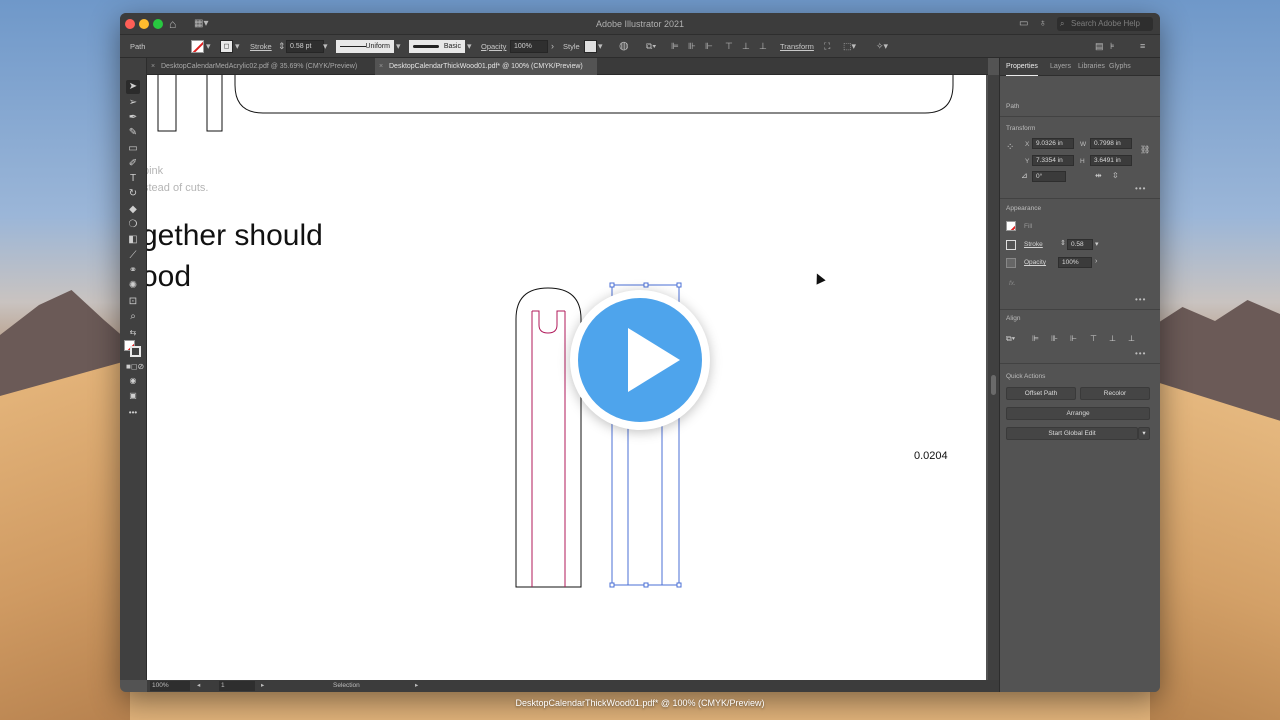 The height and width of the screenshot is (720, 1280). Describe the element at coordinates (133, 225) in the screenshot. I see `warp-tool-icon: ❍` at that location.